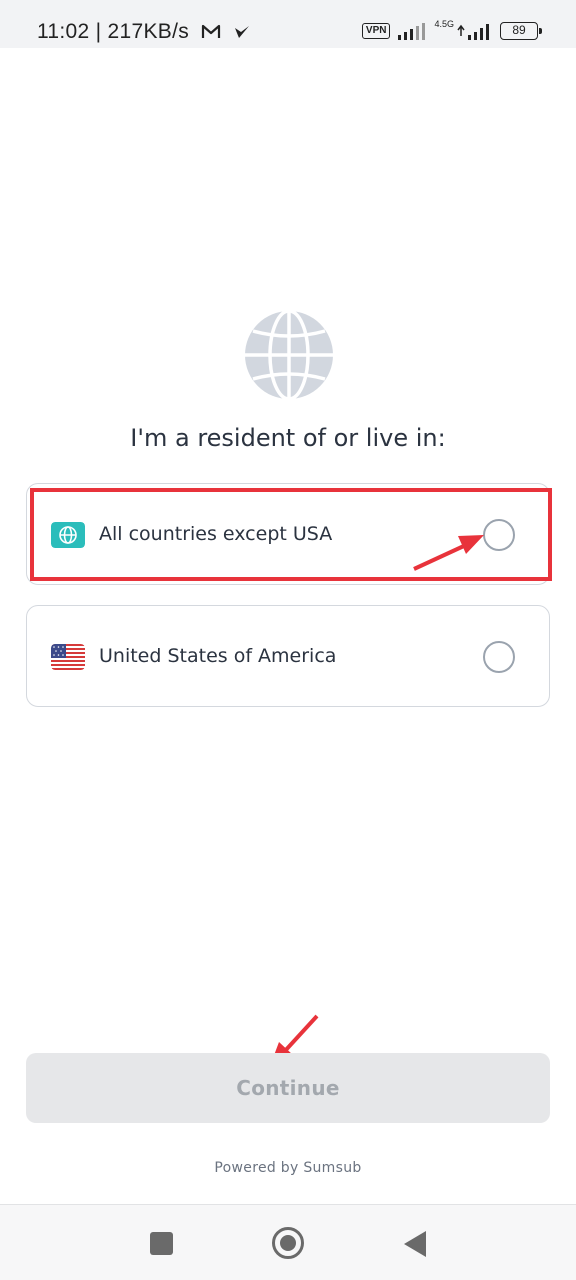 The width and height of the screenshot is (576, 1280). I want to click on battery-icon: 89, so click(521, 31).